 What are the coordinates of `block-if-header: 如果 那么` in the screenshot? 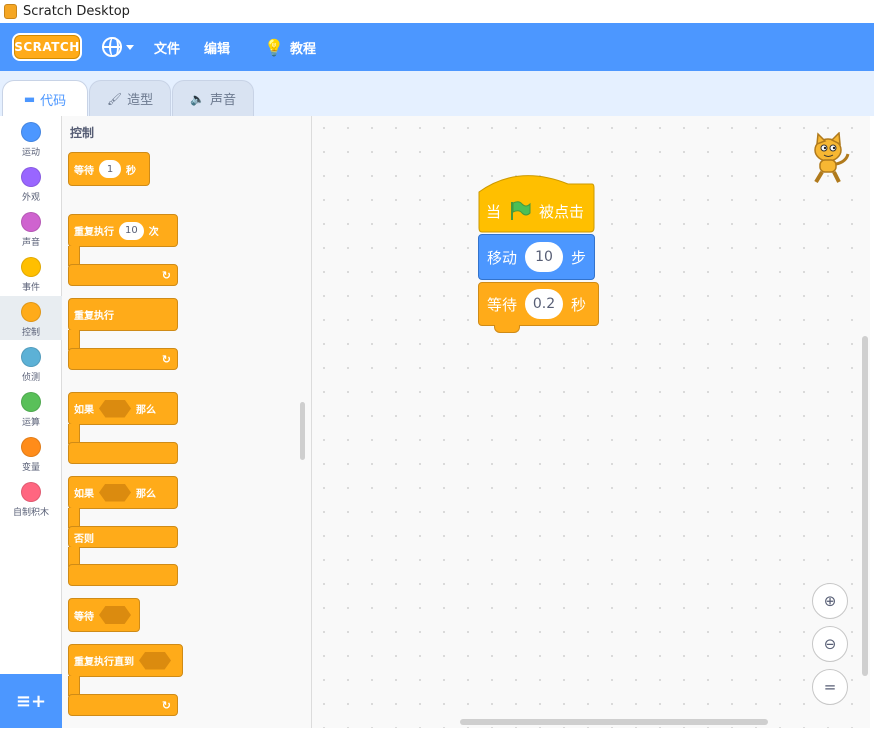 It's located at (123, 408).